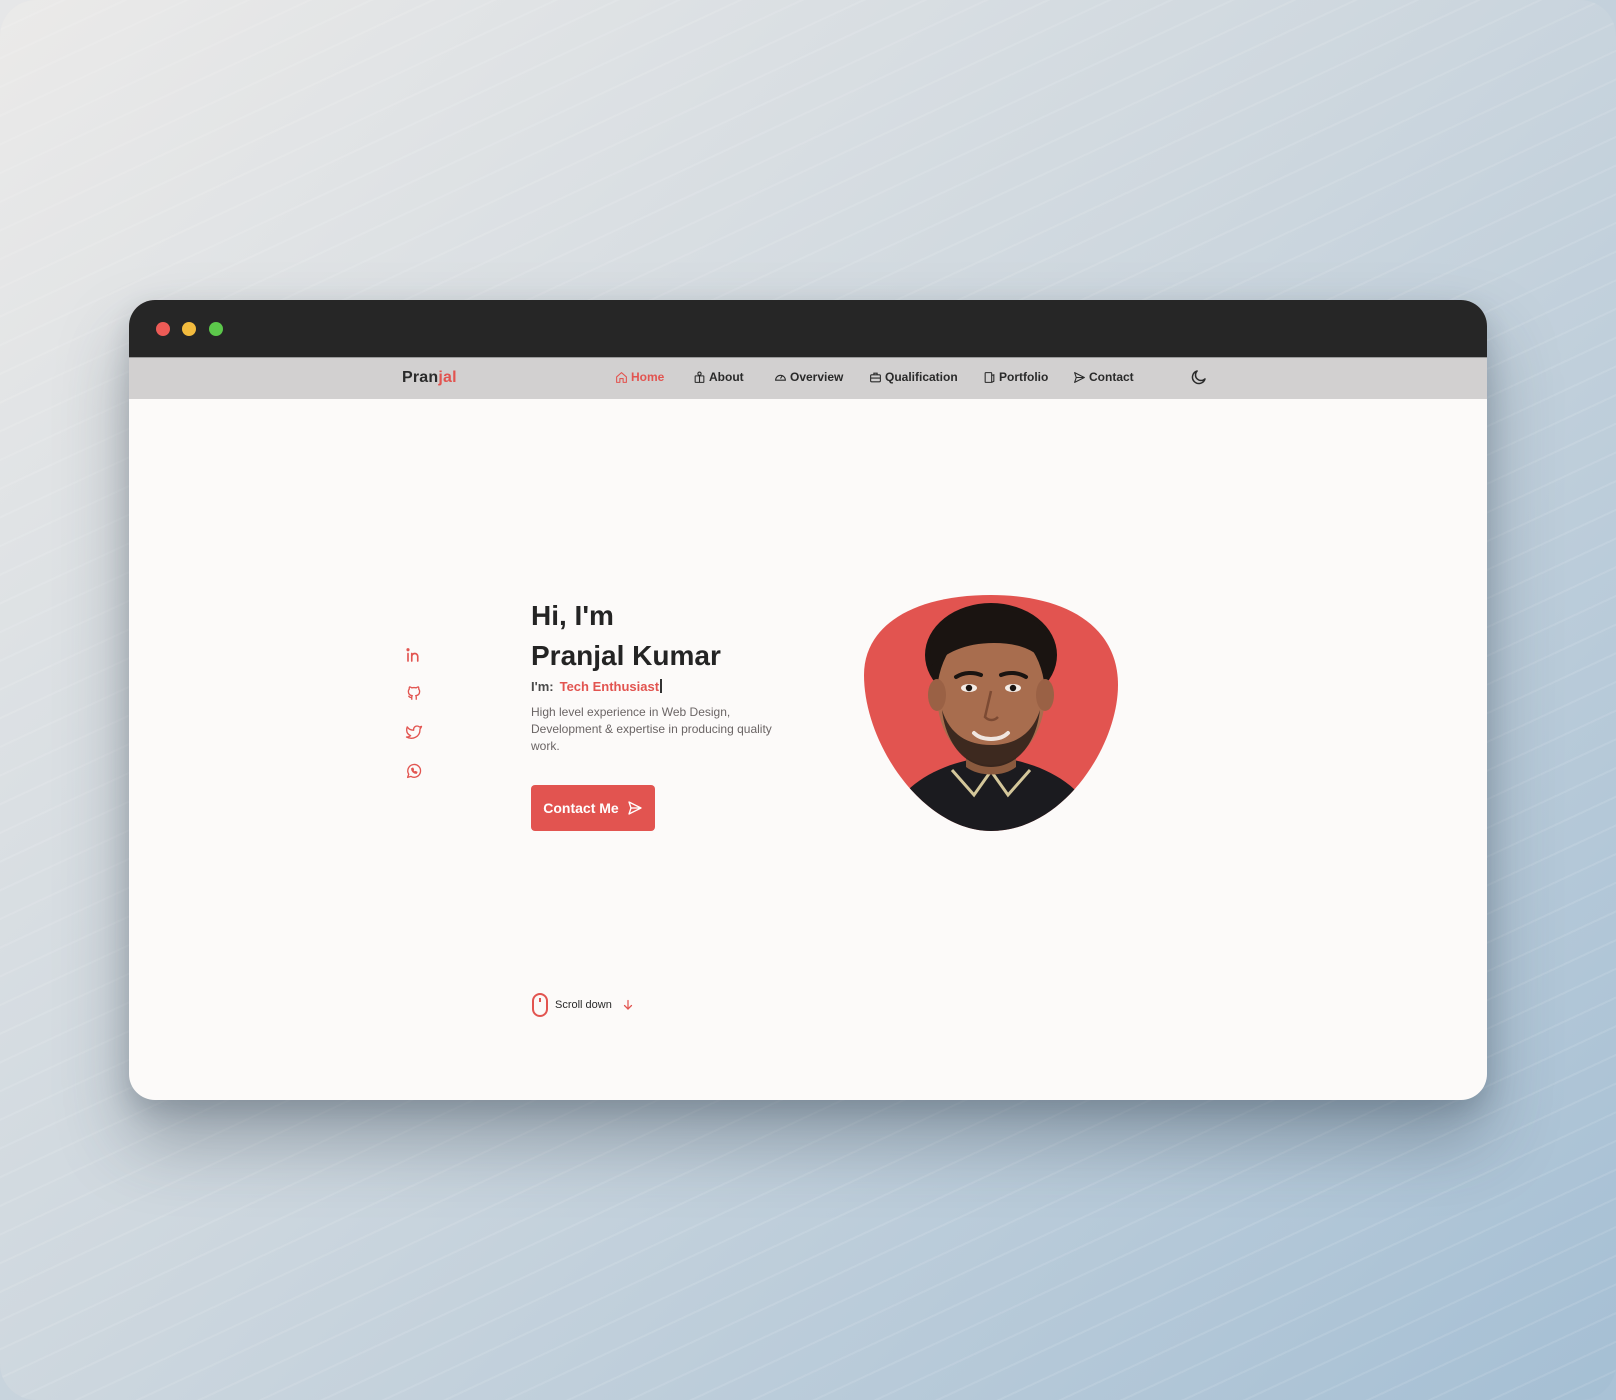 This screenshot has width=1616, height=1400. I want to click on nav-about: About, so click(718, 377).